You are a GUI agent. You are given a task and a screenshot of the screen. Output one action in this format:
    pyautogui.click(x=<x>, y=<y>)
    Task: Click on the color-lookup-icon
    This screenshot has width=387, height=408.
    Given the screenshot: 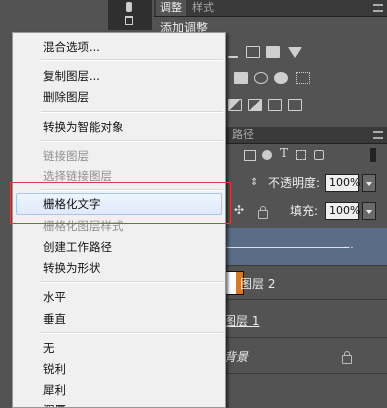 What is the action you would take?
    pyautogui.click(x=303, y=78)
    